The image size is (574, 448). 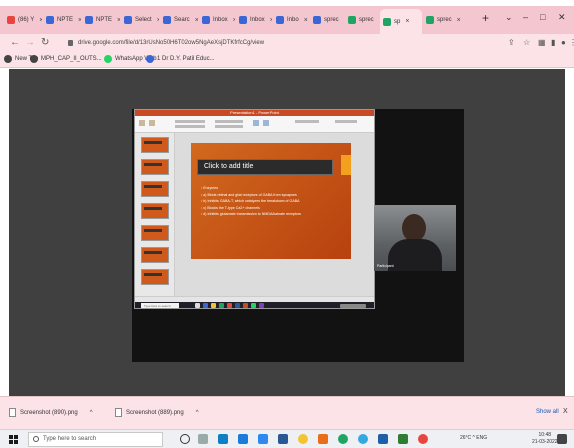 I want to click on notification-icon, so click(x=562, y=439).